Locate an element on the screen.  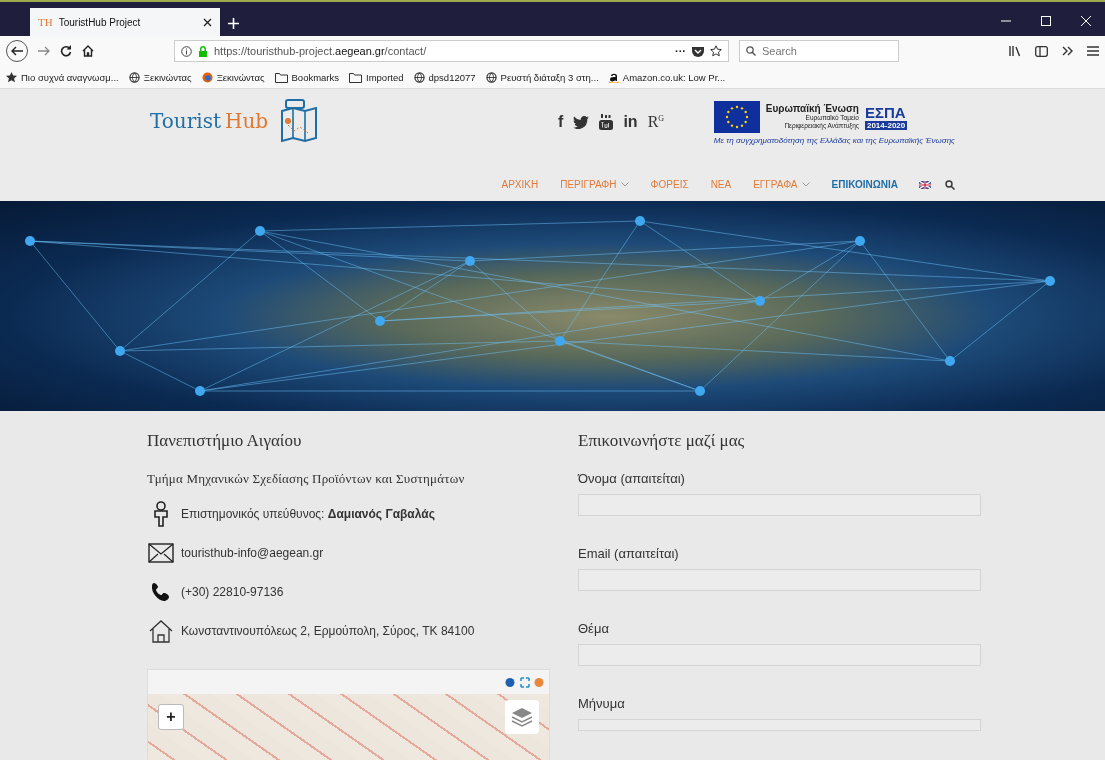
field-label: Θέμα is located at coordinates (594, 628).